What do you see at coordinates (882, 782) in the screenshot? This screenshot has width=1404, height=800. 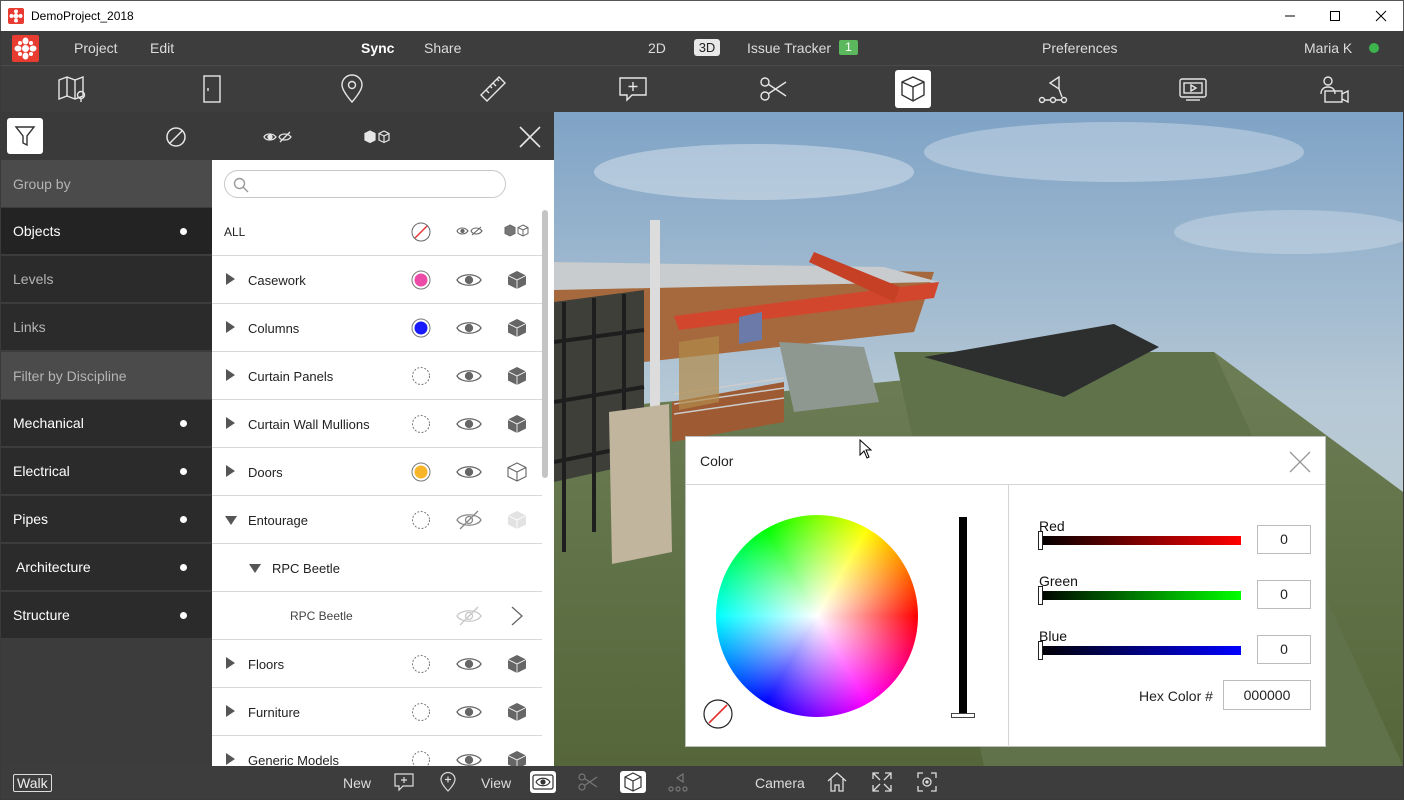 I see `fit-to-view-icon` at bounding box center [882, 782].